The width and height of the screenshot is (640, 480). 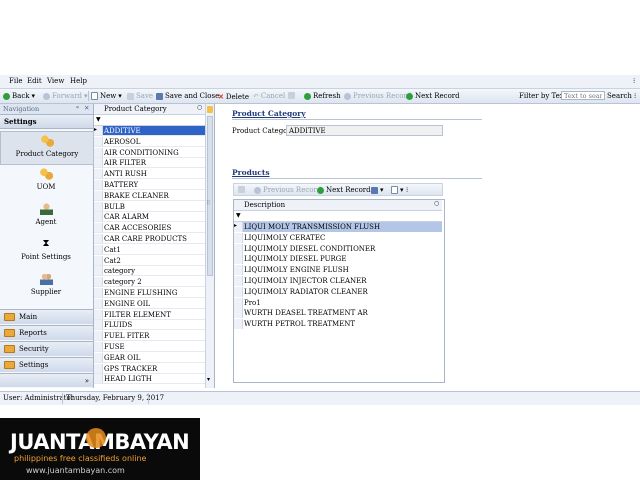 I want to click on category-list-item: Cat1, so click(x=149, y=249).